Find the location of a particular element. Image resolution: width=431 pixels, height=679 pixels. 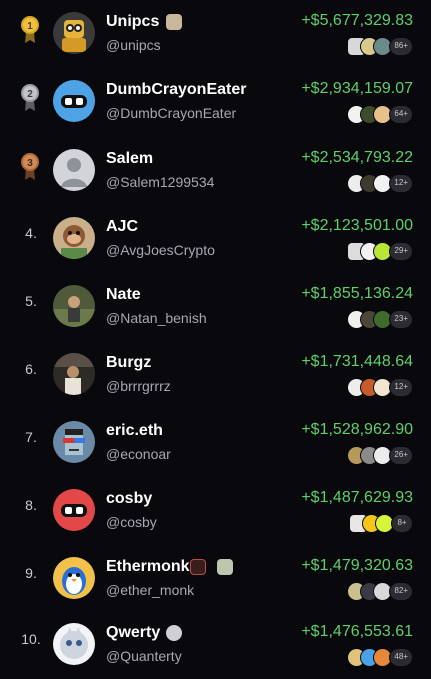

bronze-medal-icon: 3 is located at coordinates (30, 166).